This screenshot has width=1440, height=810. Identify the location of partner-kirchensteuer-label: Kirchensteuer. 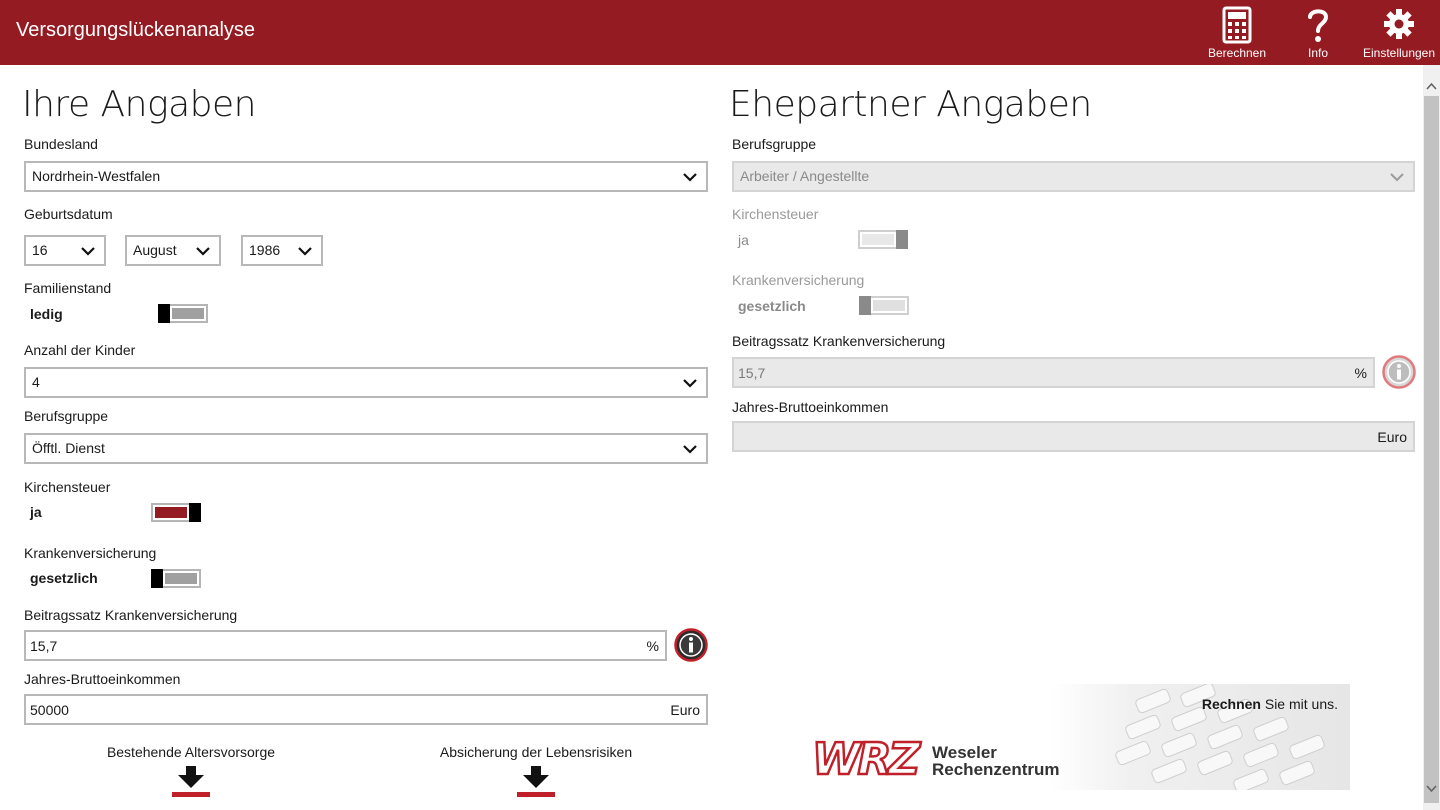
(775, 214).